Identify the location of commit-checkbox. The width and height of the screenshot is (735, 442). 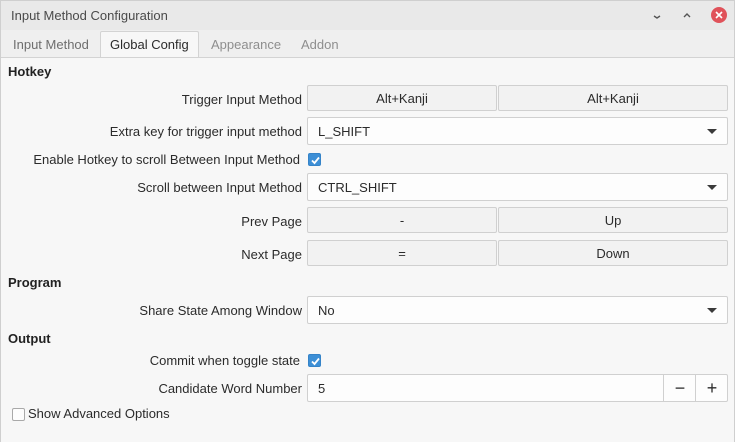
(314, 360).